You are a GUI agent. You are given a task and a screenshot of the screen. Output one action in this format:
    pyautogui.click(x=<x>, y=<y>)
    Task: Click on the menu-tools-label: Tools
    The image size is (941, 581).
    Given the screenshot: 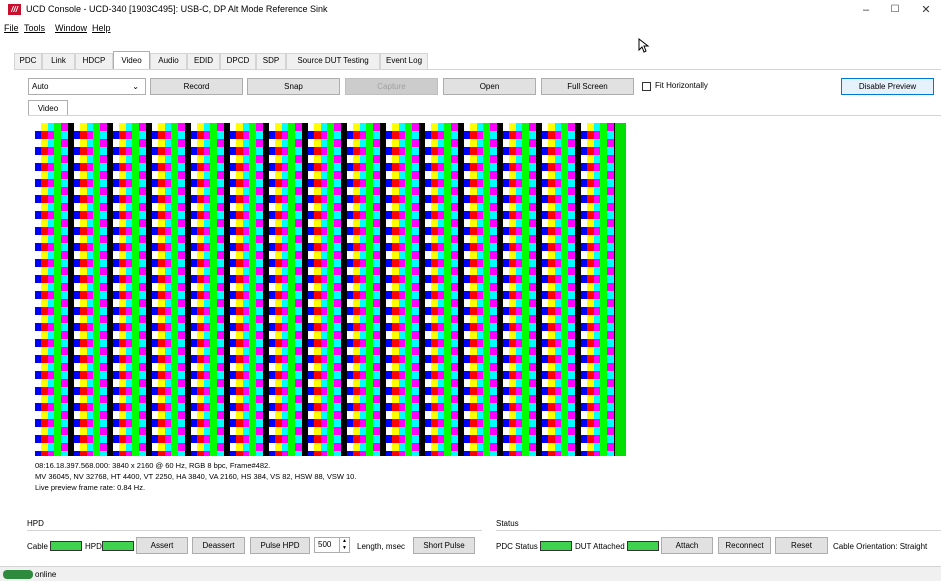 What is the action you would take?
    pyautogui.click(x=35, y=28)
    